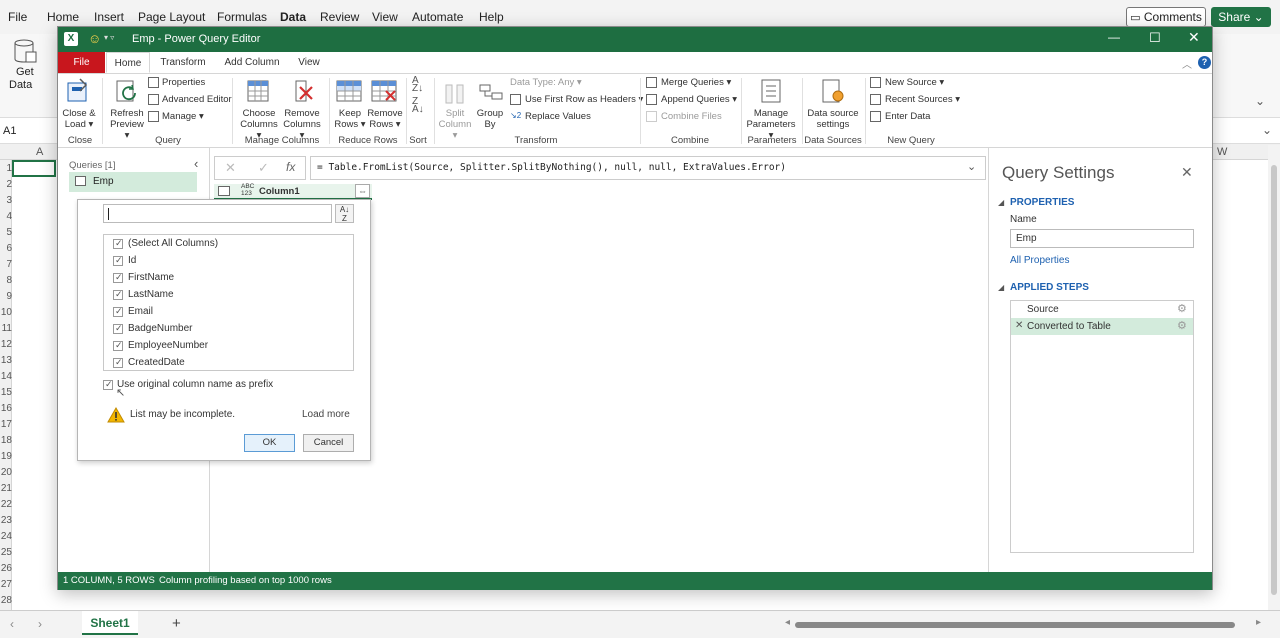 This screenshot has height=638, width=1280. I want to click on row-number: 4, so click(9, 216).